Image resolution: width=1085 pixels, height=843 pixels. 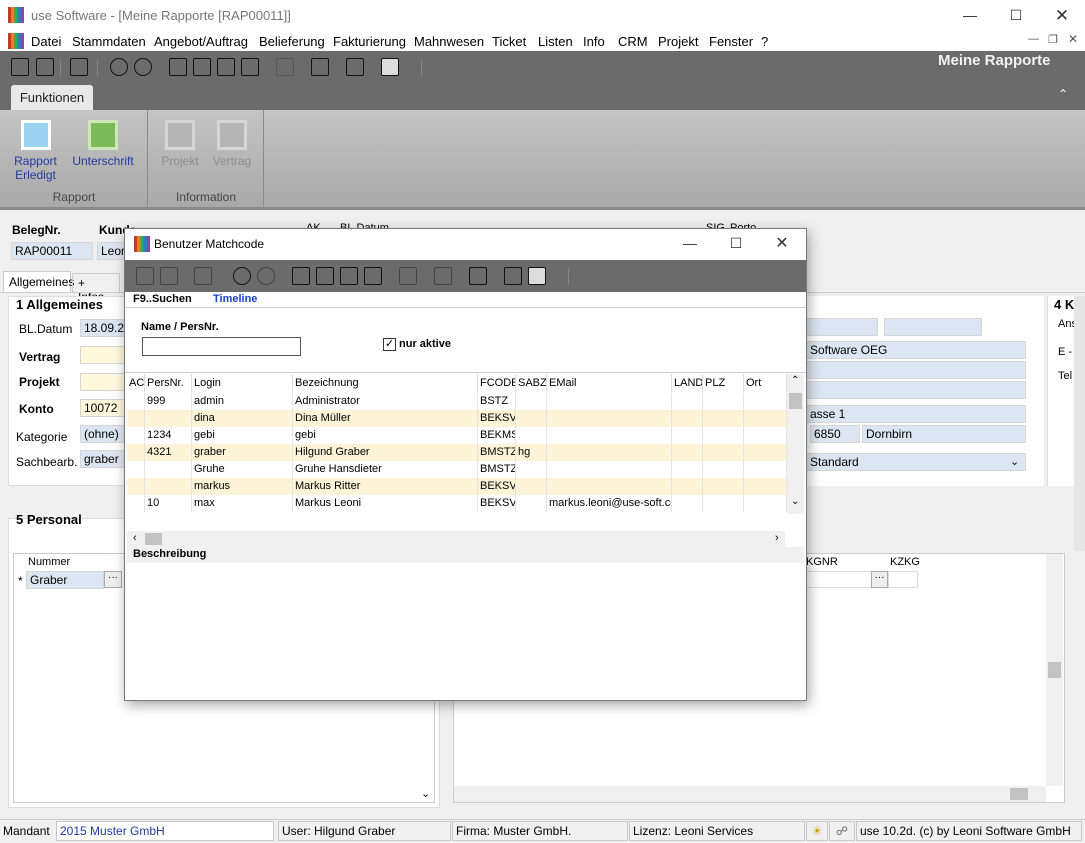 What do you see at coordinates (782, 243) in the screenshot?
I see `dialog-close-button: ✕` at bounding box center [782, 243].